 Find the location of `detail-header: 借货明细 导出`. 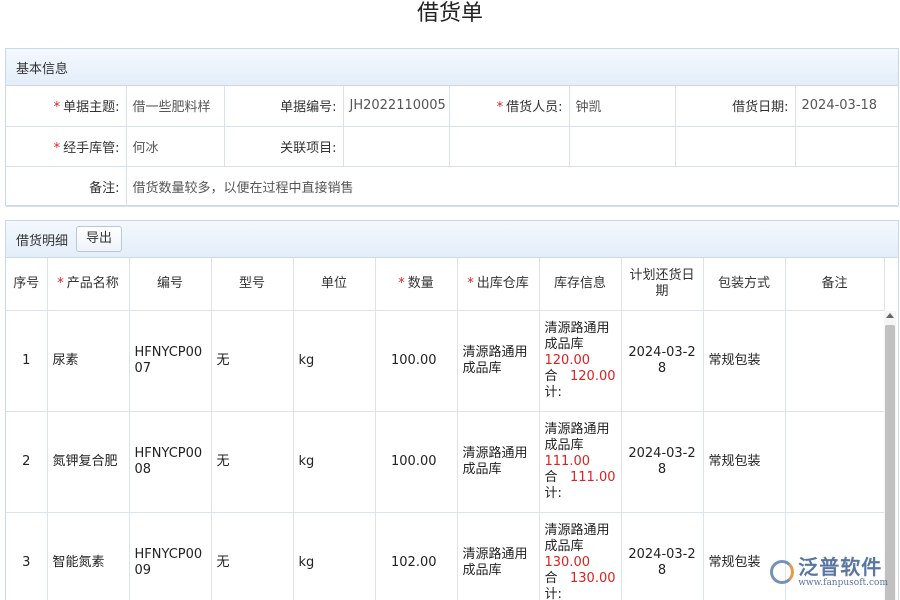

detail-header: 借货明细 导出 is located at coordinates (452, 239).